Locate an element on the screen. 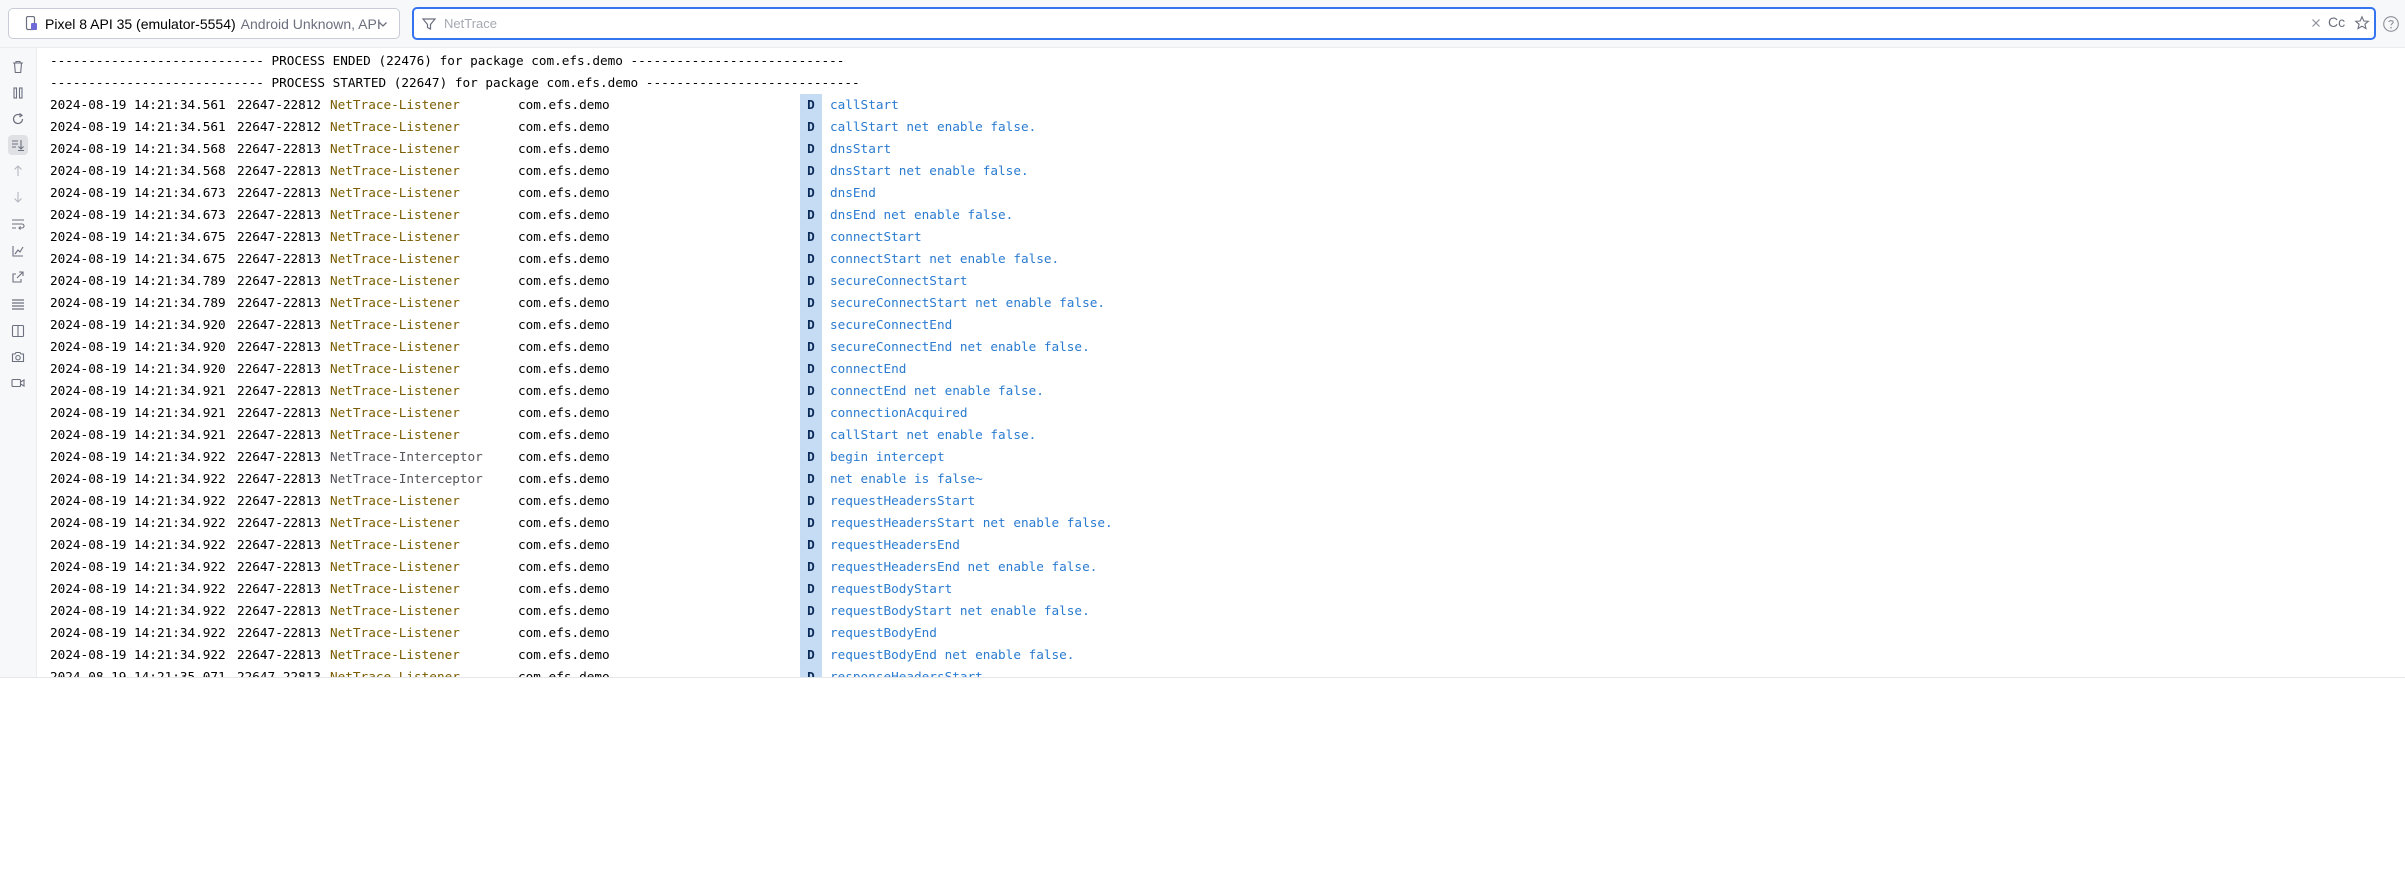  screen-record-icon is located at coordinates (18, 383).